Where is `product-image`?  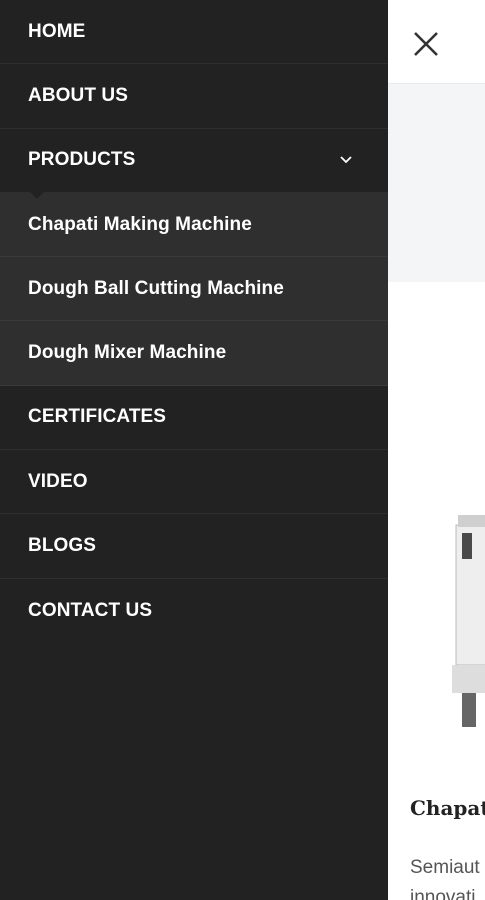
product-image is located at coordinates (451, 600).